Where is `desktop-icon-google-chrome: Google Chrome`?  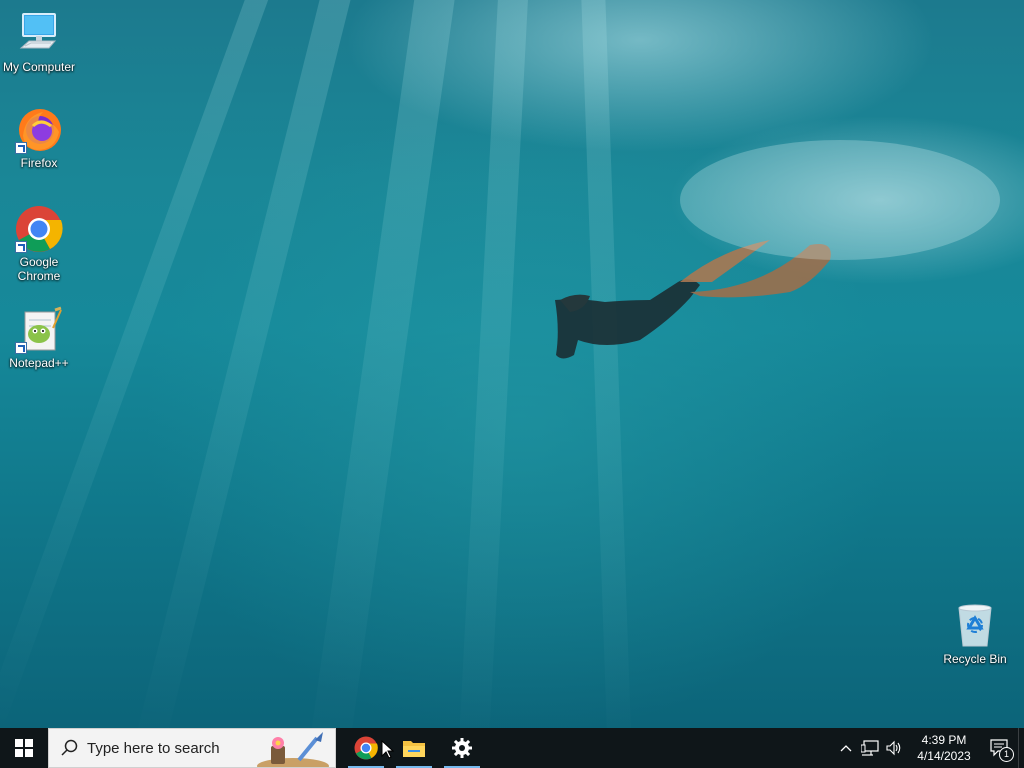 desktop-icon-google-chrome: Google Chrome is located at coordinates (39, 244).